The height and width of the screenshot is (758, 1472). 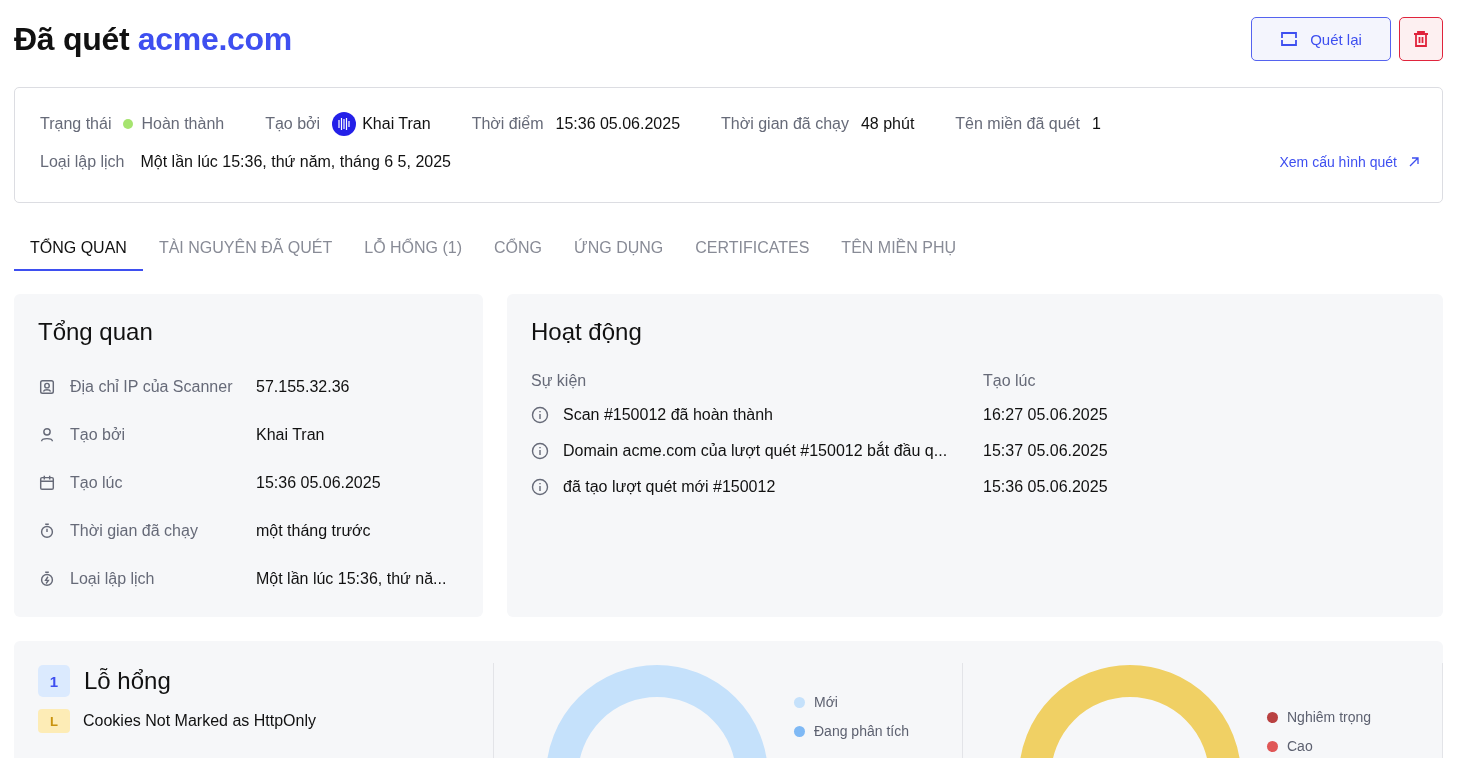 I want to click on stopwatch-bolt-icon, so click(x=47, y=579).